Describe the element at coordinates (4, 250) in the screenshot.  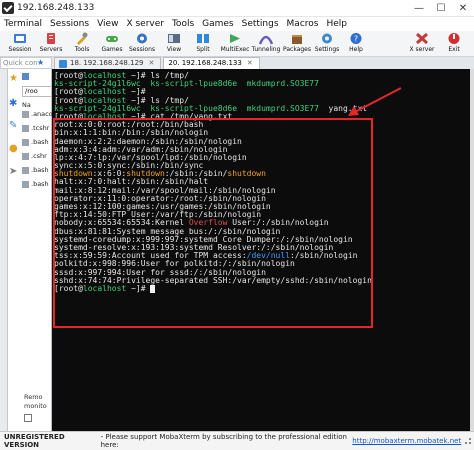
I see `sidebar-vertical-tabs` at that location.